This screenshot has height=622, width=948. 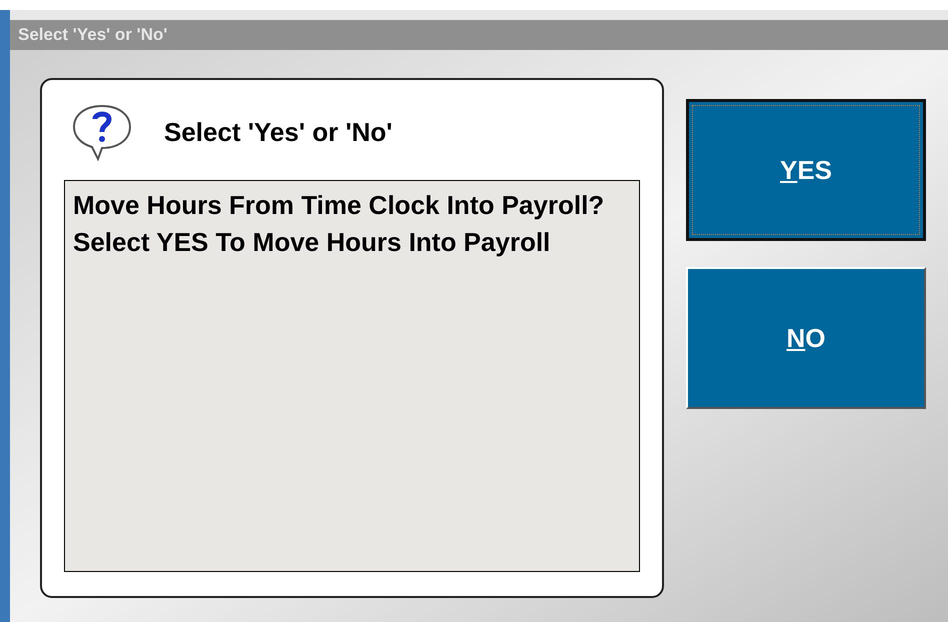 What do you see at coordinates (806, 170) in the screenshot?
I see `dialog-button: YES` at bounding box center [806, 170].